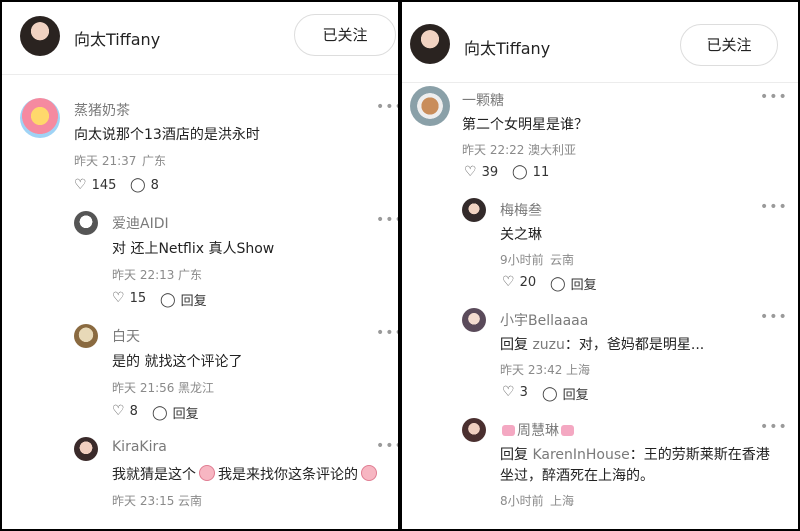  What do you see at coordinates (544, 320) in the screenshot?
I see `reply-username: 小宇Bellaaaa` at bounding box center [544, 320].